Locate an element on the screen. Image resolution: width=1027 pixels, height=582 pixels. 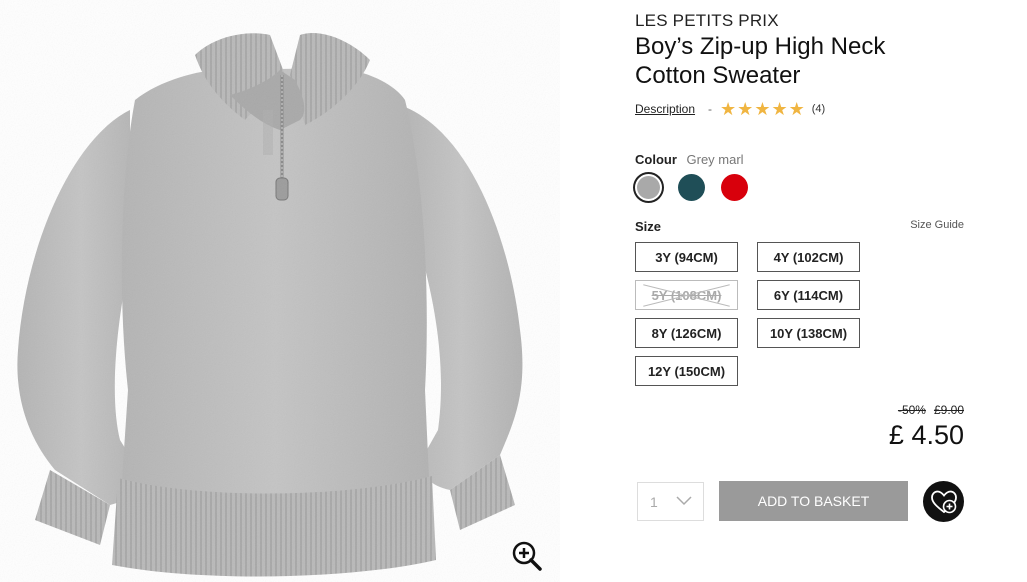
size-option: 6Y (114CM) is located at coordinates (808, 295).